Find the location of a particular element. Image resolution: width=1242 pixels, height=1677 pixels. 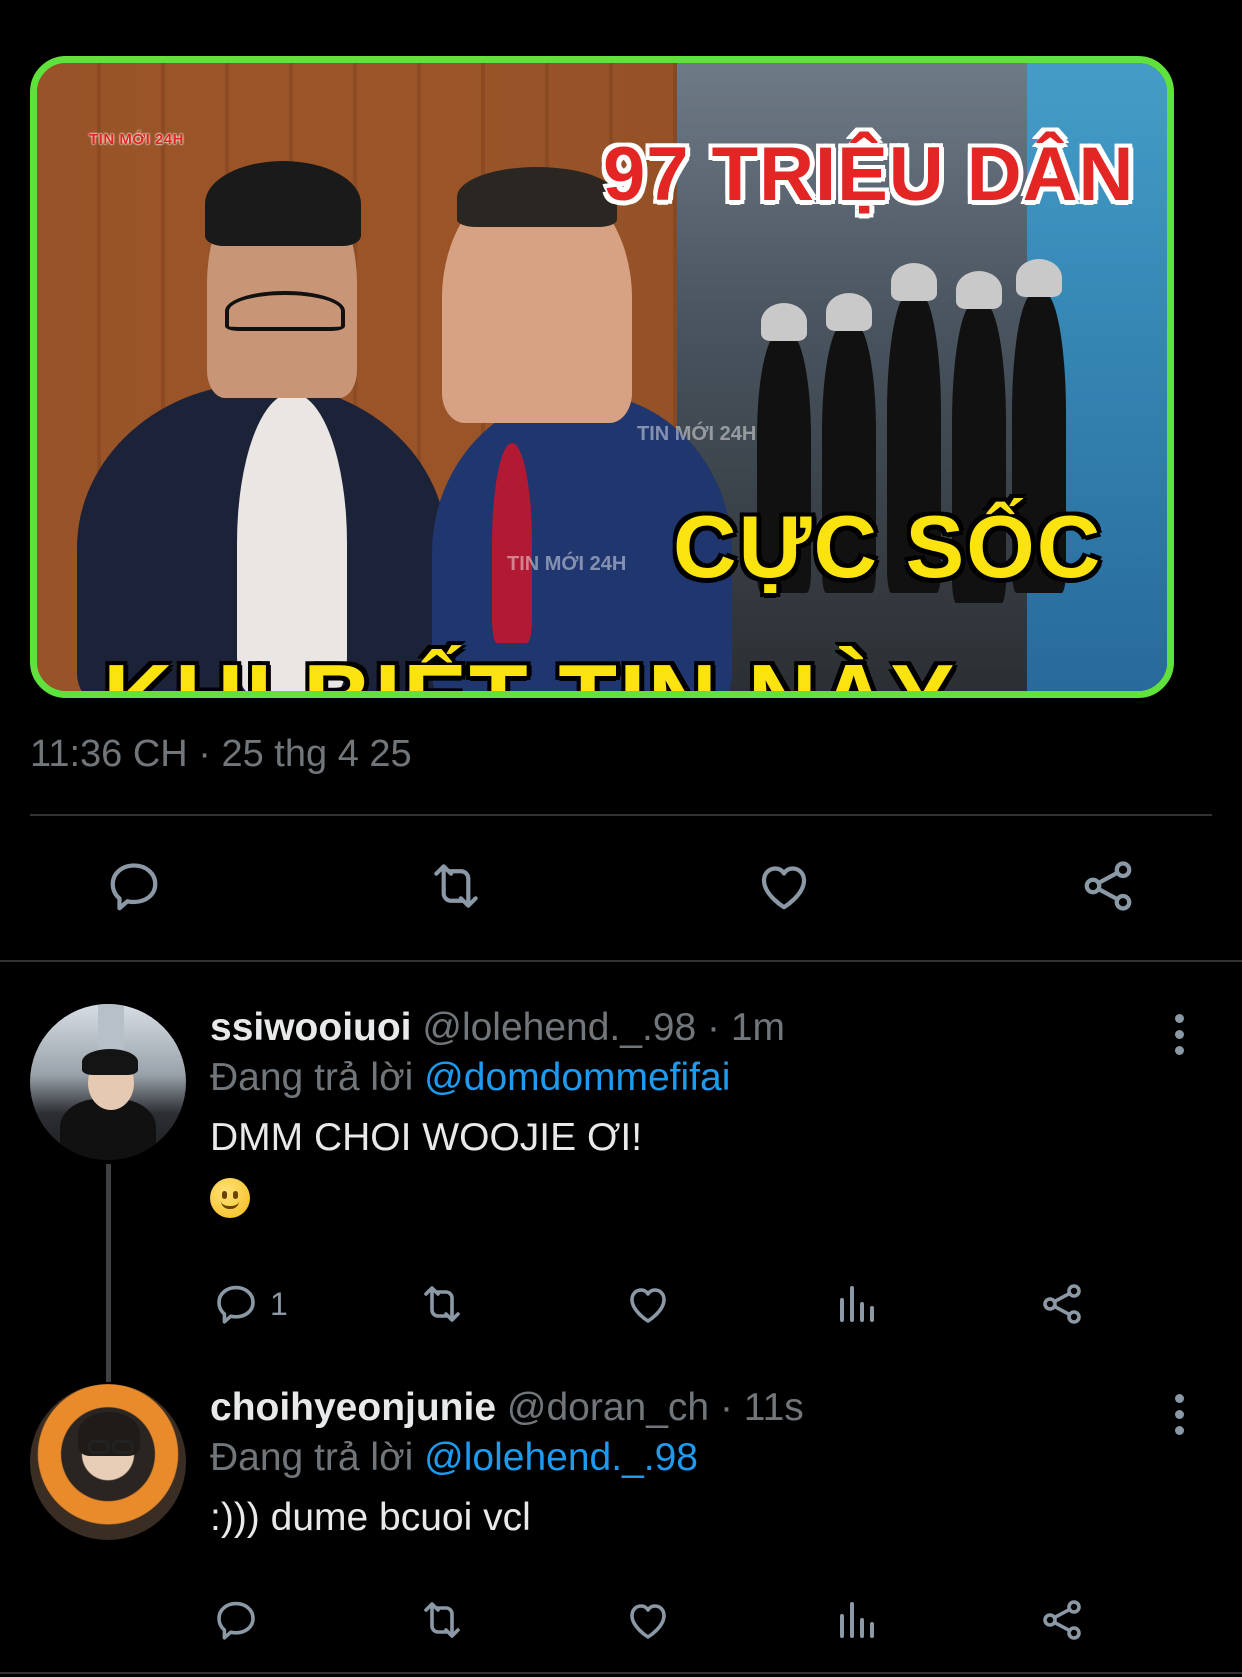

reply-text: :))) dume bcuoi vcl is located at coordinates (370, 1517).